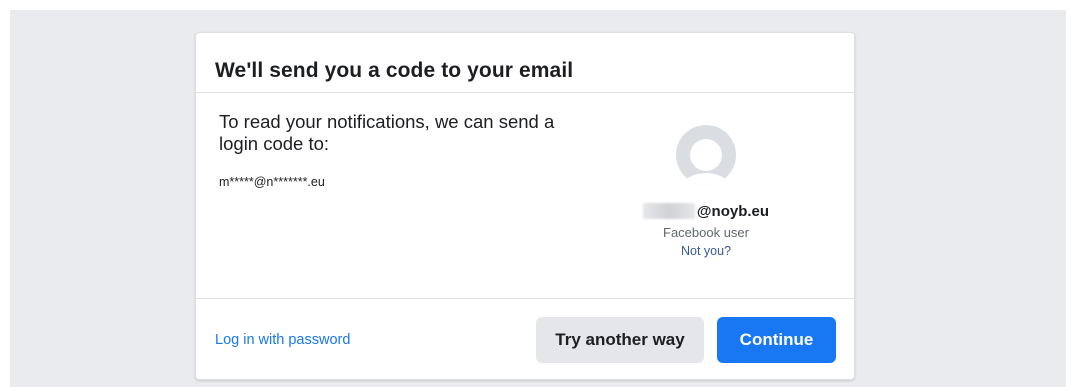  What do you see at coordinates (706, 251) in the screenshot?
I see `not-you-link: Not you?` at bounding box center [706, 251].